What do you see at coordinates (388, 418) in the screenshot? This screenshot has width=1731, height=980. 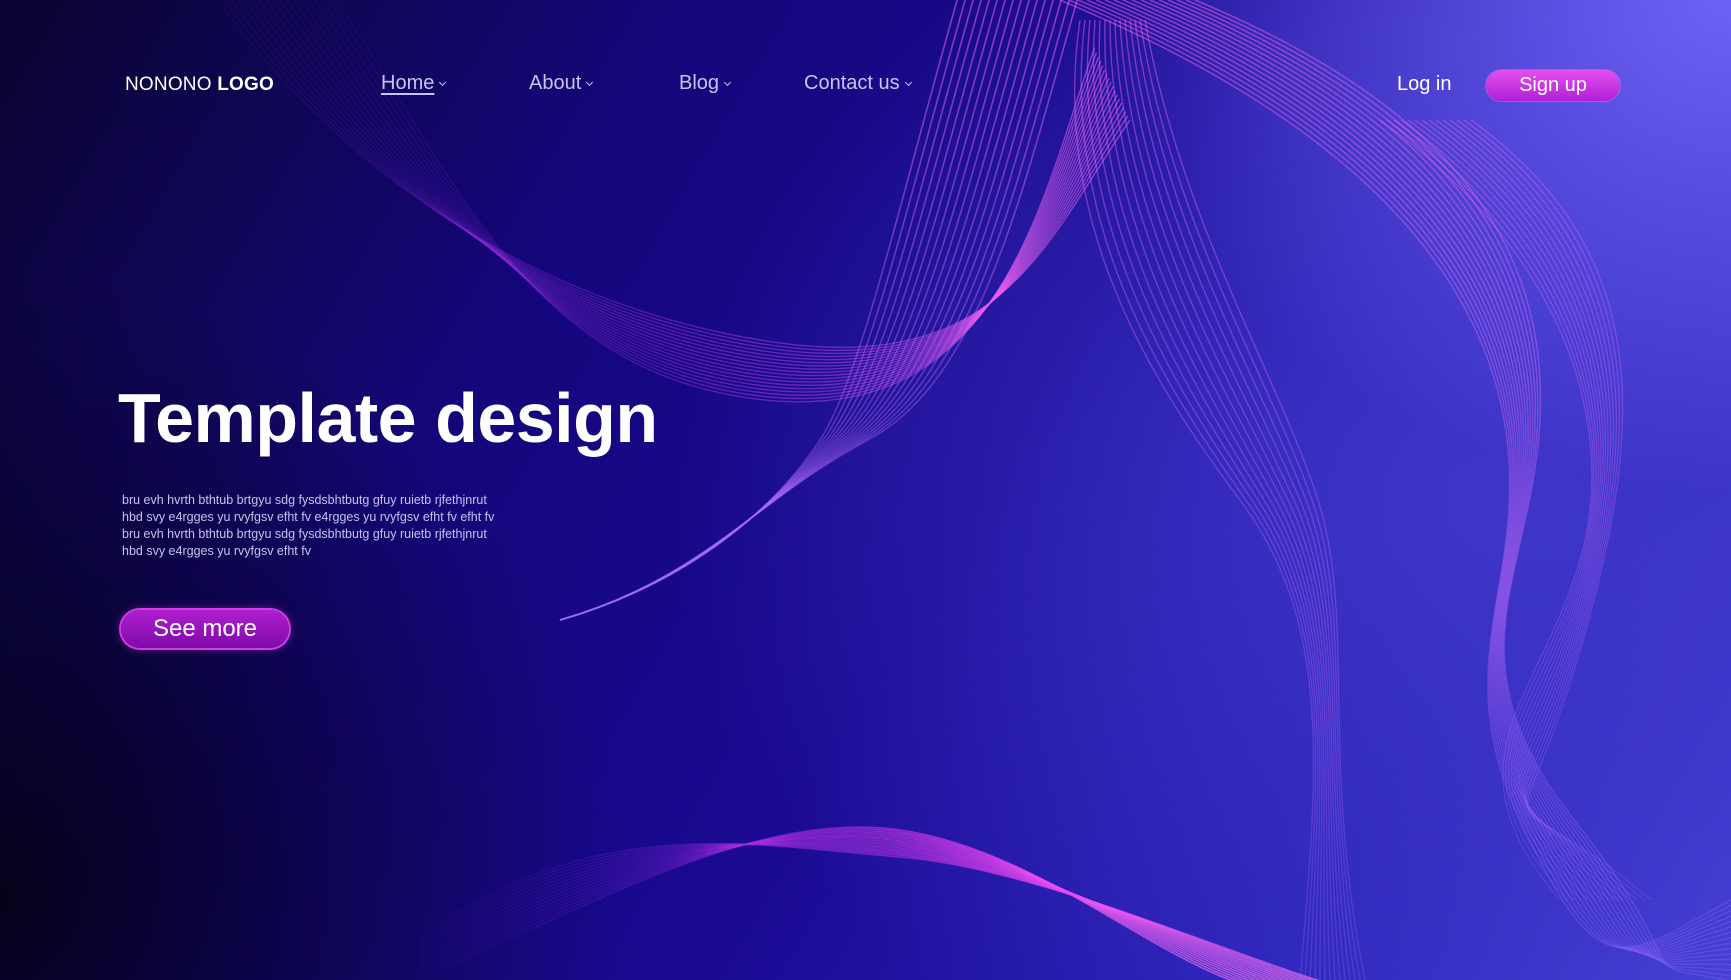 I see `hero-title: Template design` at bounding box center [388, 418].